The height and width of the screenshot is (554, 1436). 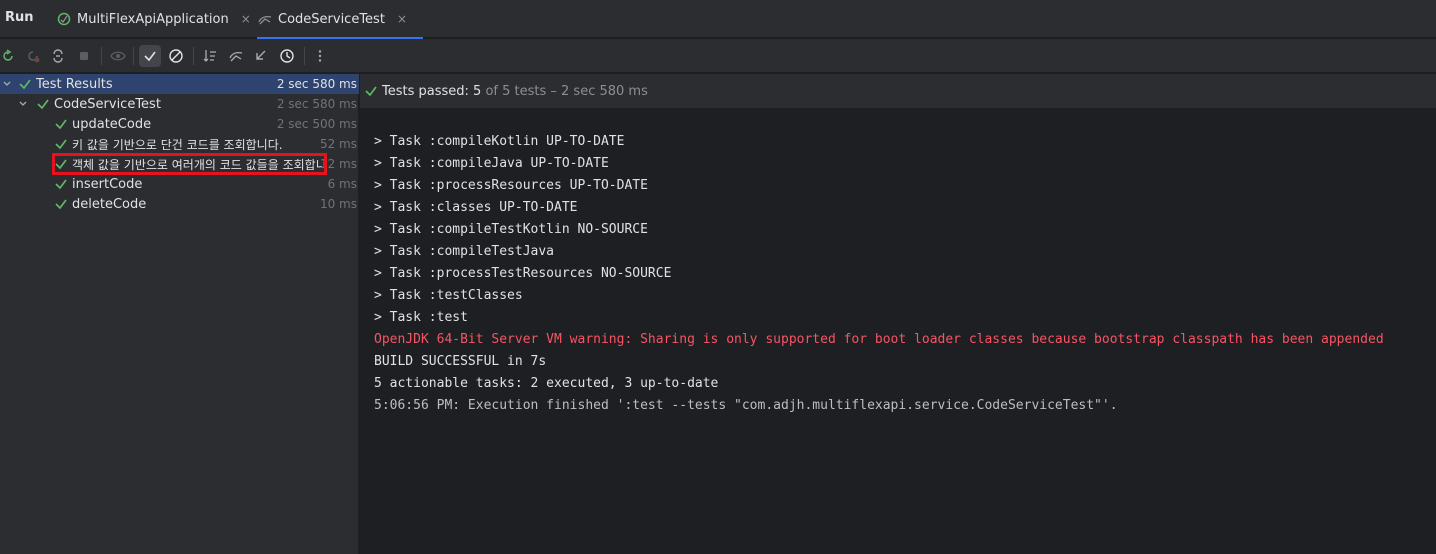 What do you see at coordinates (210, 56) in the screenshot?
I see `sort-icon` at bounding box center [210, 56].